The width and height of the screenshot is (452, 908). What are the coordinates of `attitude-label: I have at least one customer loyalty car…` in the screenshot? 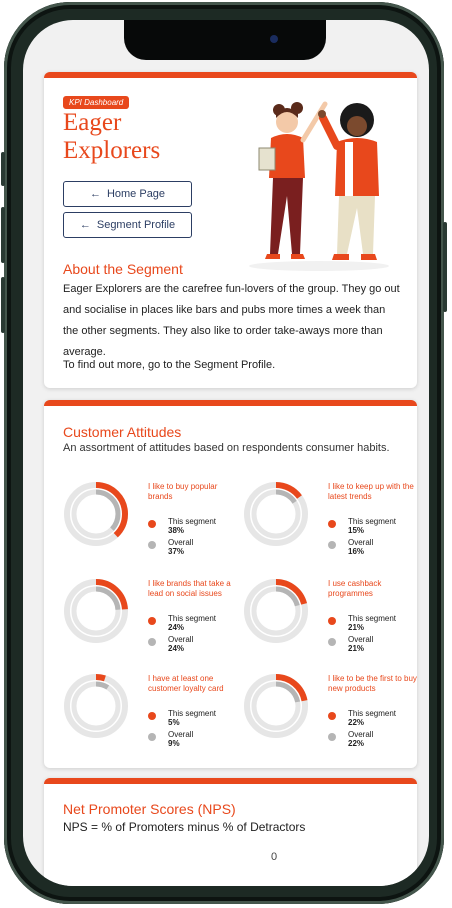 It's located at (186, 683).